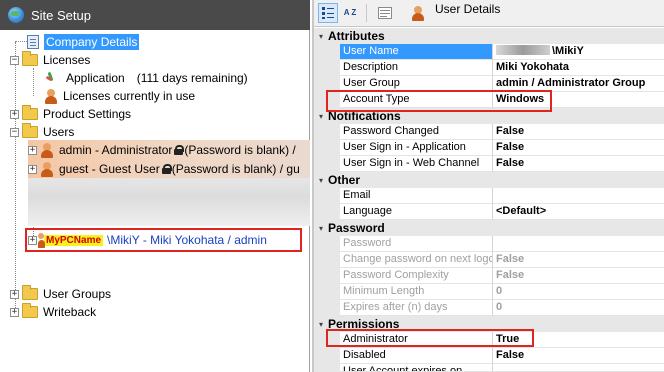  Describe the element at coordinates (489, 228) in the screenshot. I see `category-password: ▾ Password` at that location.